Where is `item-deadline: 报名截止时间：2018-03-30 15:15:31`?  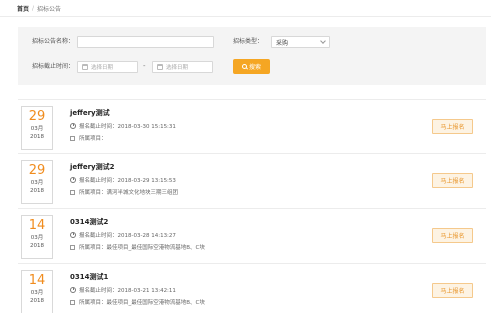
item-deadline: 报名截止时间：2018-03-30 15:15:31 is located at coordinates (123, 126).